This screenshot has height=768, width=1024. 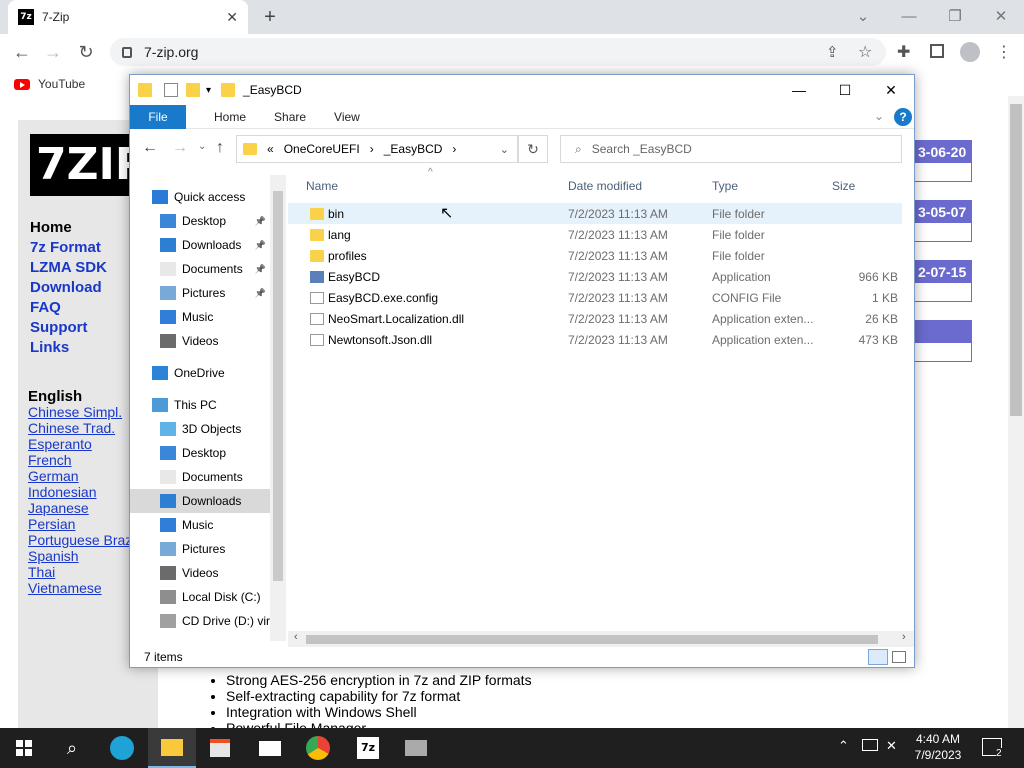 What do you see at coordinates (220, 148) in the screenshot?
I see `up-arrow-icon: ↑` at bounding box center [220, 148].